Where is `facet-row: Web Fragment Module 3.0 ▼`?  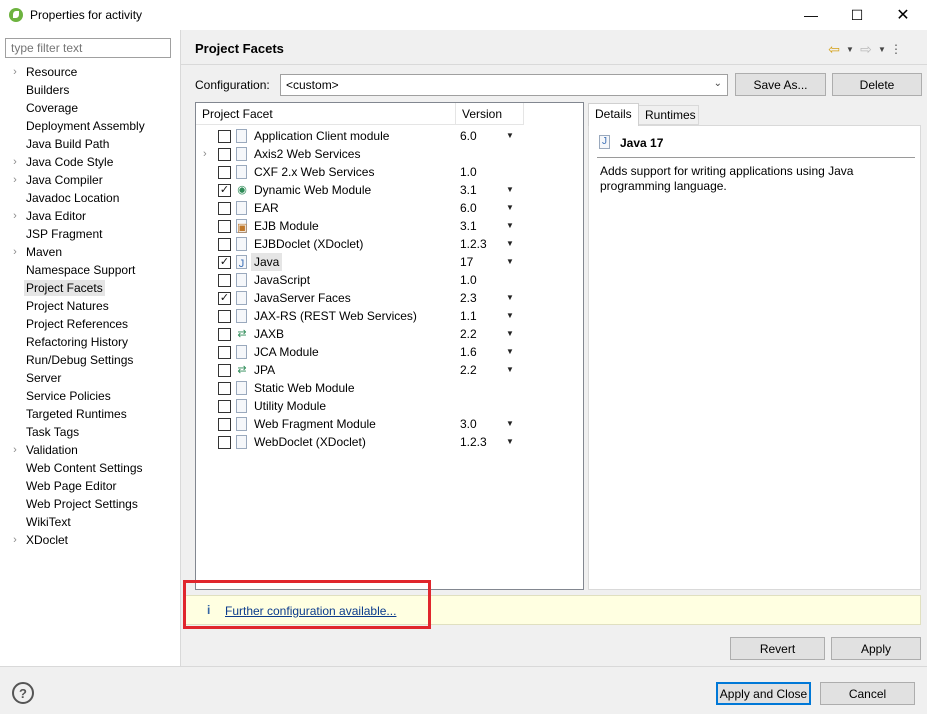 facet-row: Web Fragment Module 3.0 ▼ is located at coordinates (389, 424).